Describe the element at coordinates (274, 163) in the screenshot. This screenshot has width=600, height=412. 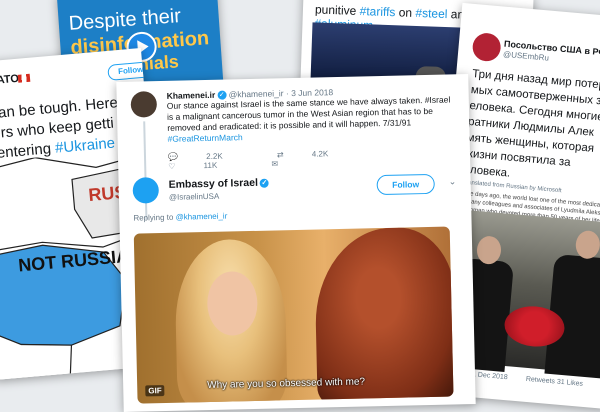
I see `message-icon: ✉` at that location.